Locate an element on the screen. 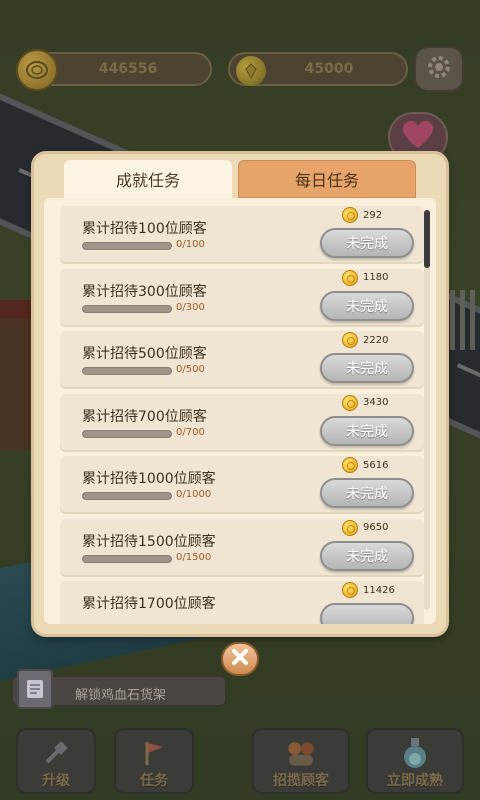  upgrade-label: 升级 is located at coordinates (56, 781).